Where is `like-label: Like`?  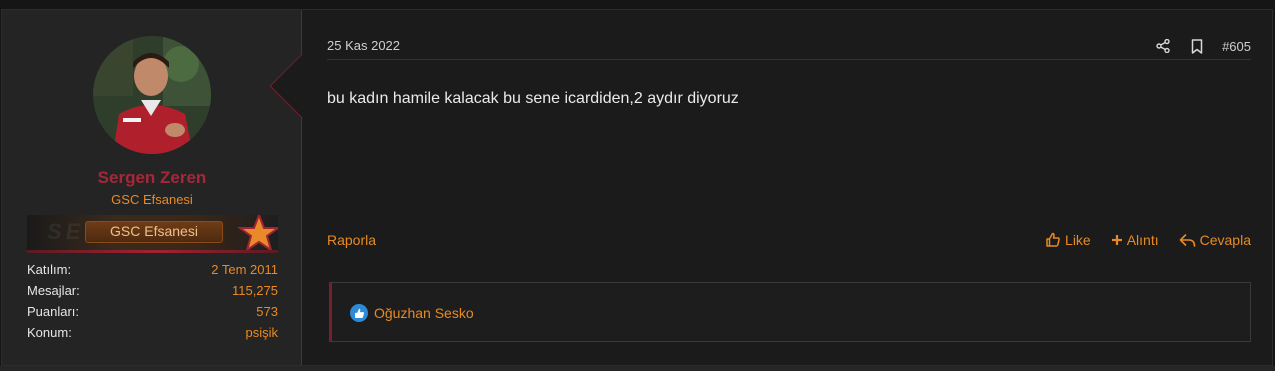 like-label: Like is located at coordinates (1078, 240).